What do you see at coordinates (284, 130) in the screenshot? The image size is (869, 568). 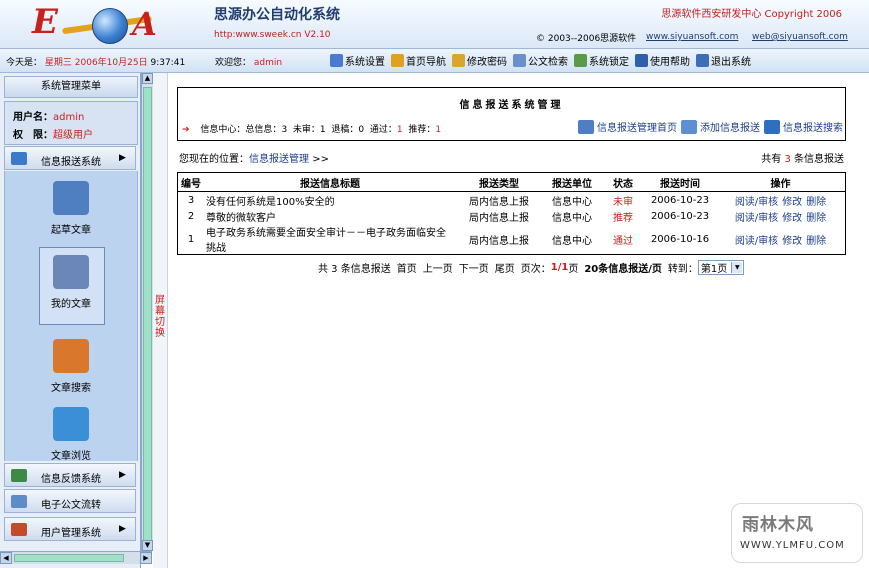 I see `stat-total: 3` at bounding box center [284, 130].